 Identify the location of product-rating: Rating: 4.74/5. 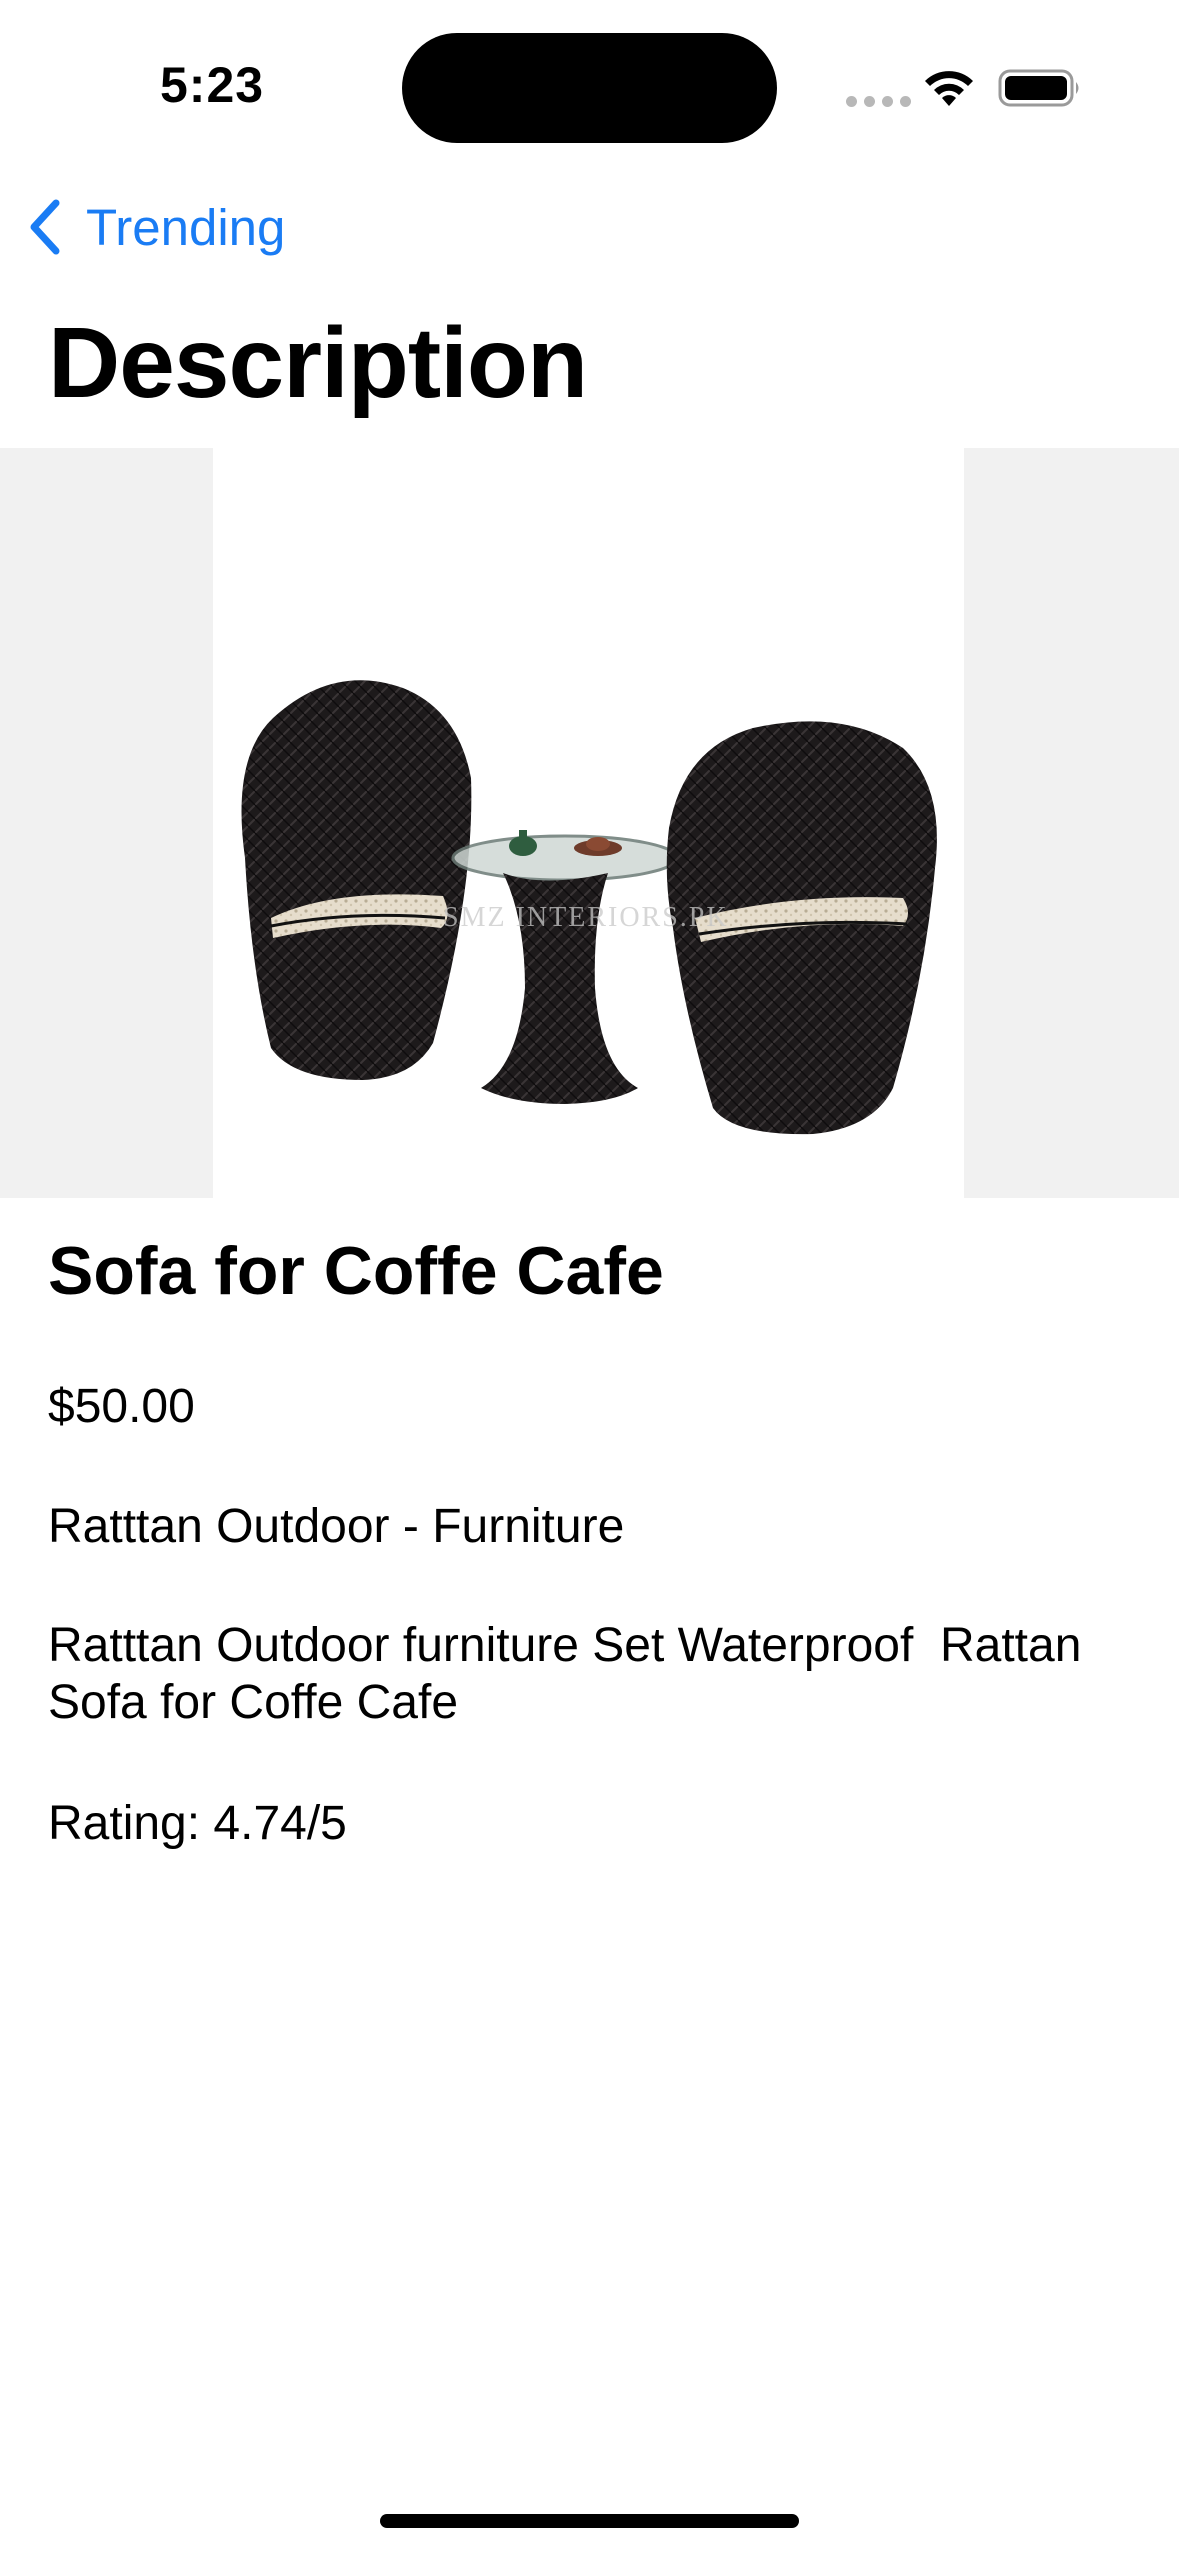
(197, 1823).